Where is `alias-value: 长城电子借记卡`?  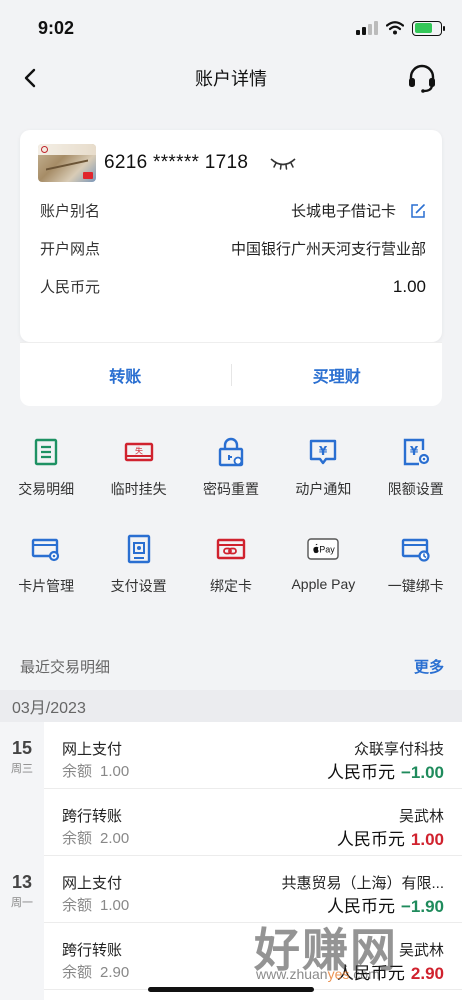
alias-value: 长城电子借记卡 is located at coordinates (343, 211).